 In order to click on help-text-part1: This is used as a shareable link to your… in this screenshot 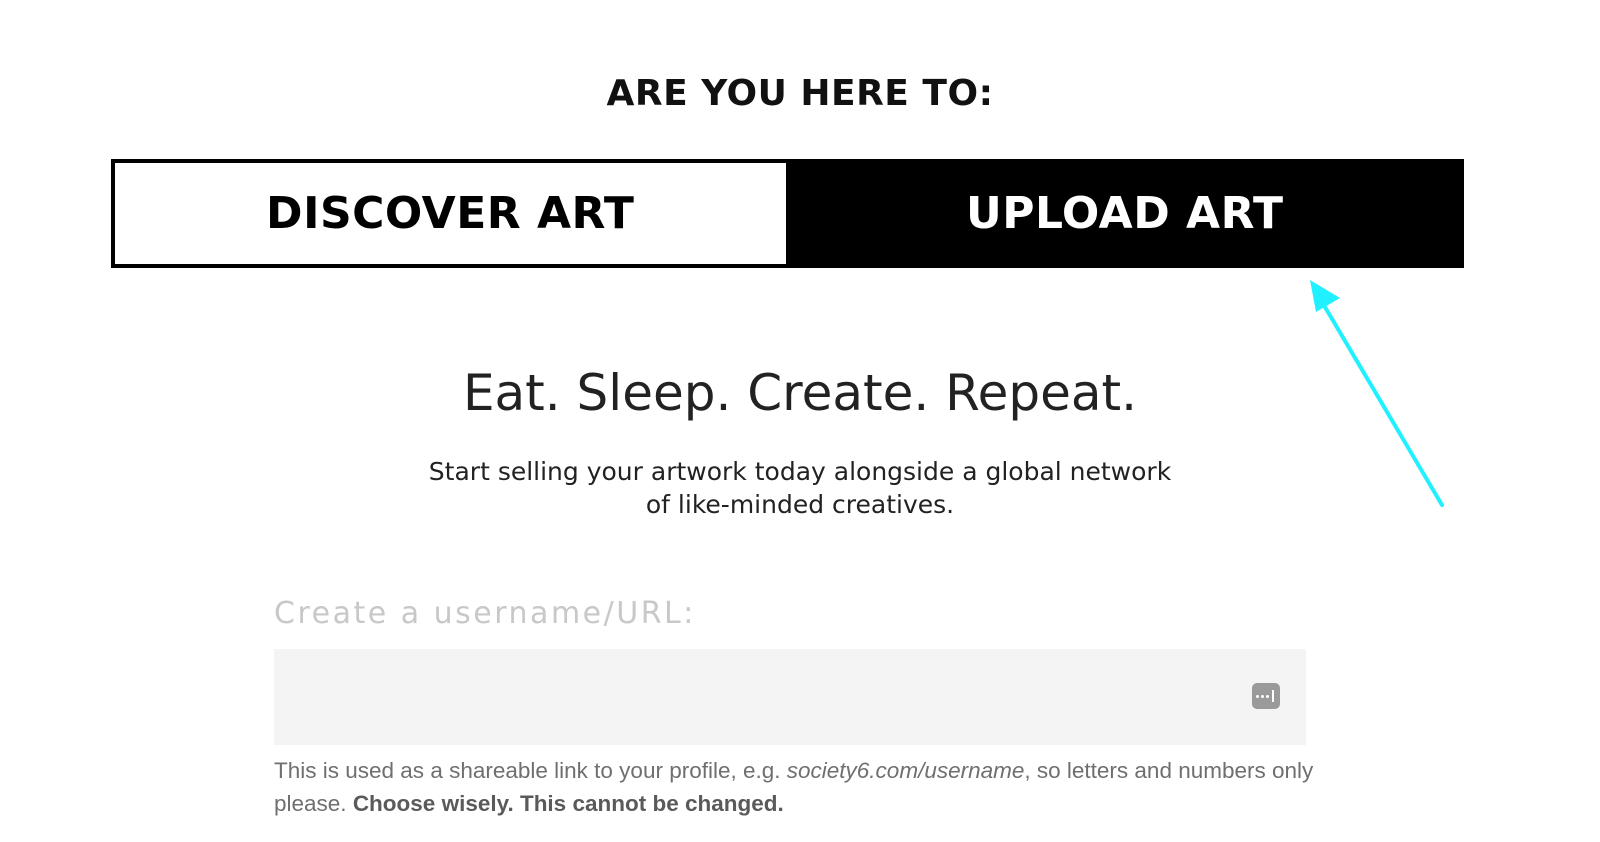, I will do `click(530, 770)`.